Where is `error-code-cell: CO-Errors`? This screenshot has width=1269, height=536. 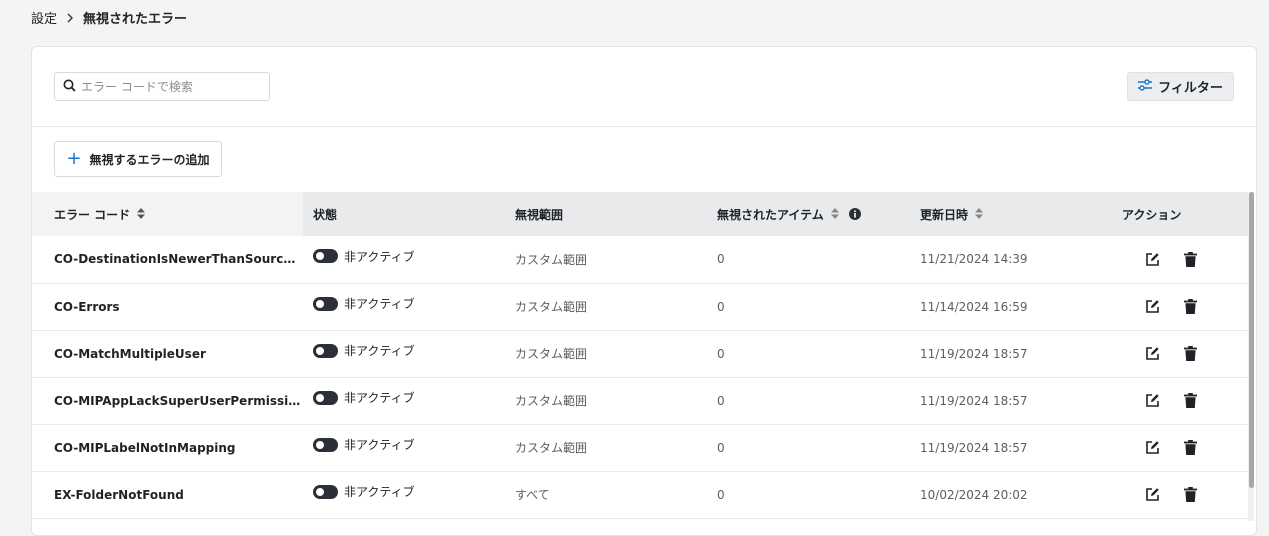 error-code-cell: CO-Errors is located at coordinates (167, 307).